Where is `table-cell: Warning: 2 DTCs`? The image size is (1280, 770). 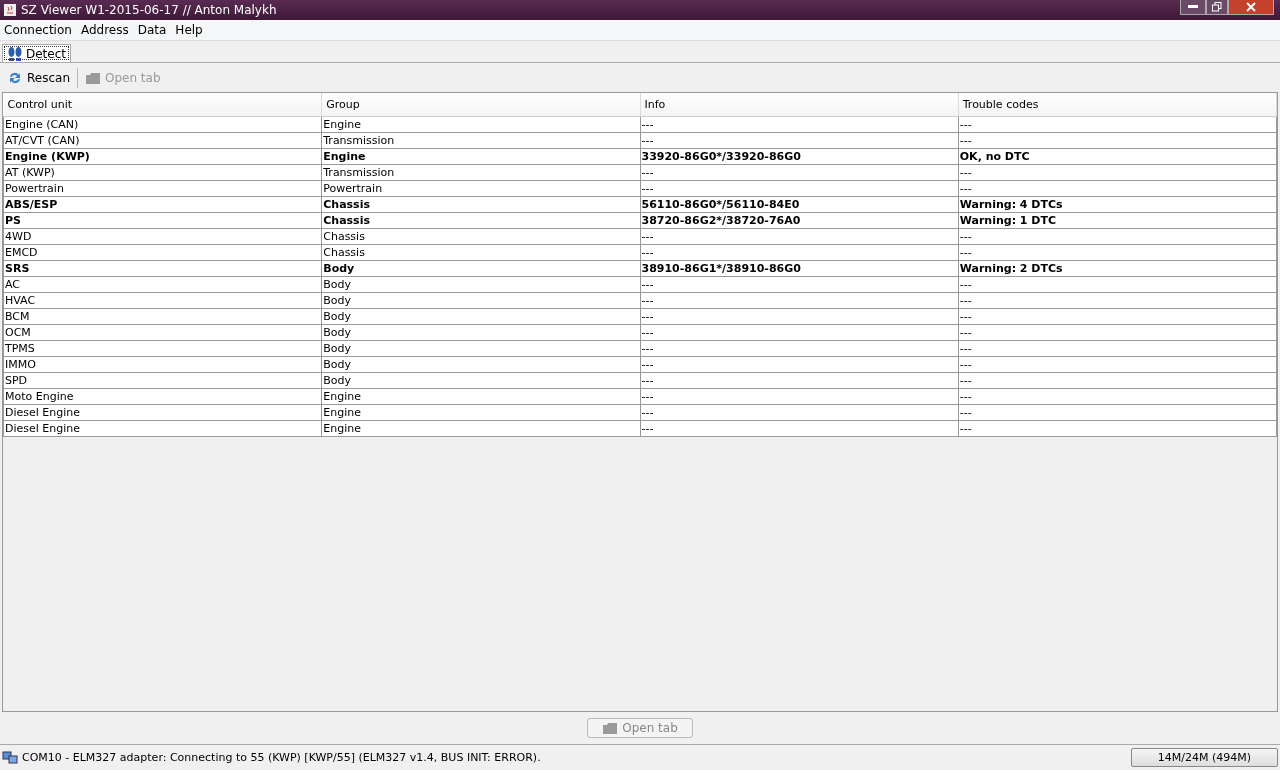
table-cell: Warning: 2 DTCs is located at coordinates (1117, 268).